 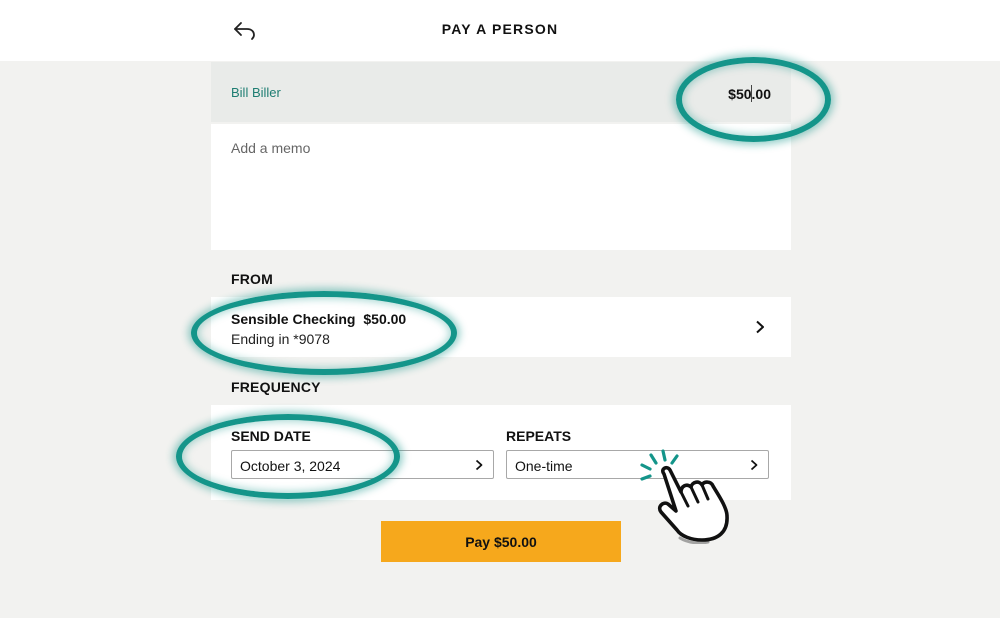 I want to click on memo-input, so click(x=501, y=185).